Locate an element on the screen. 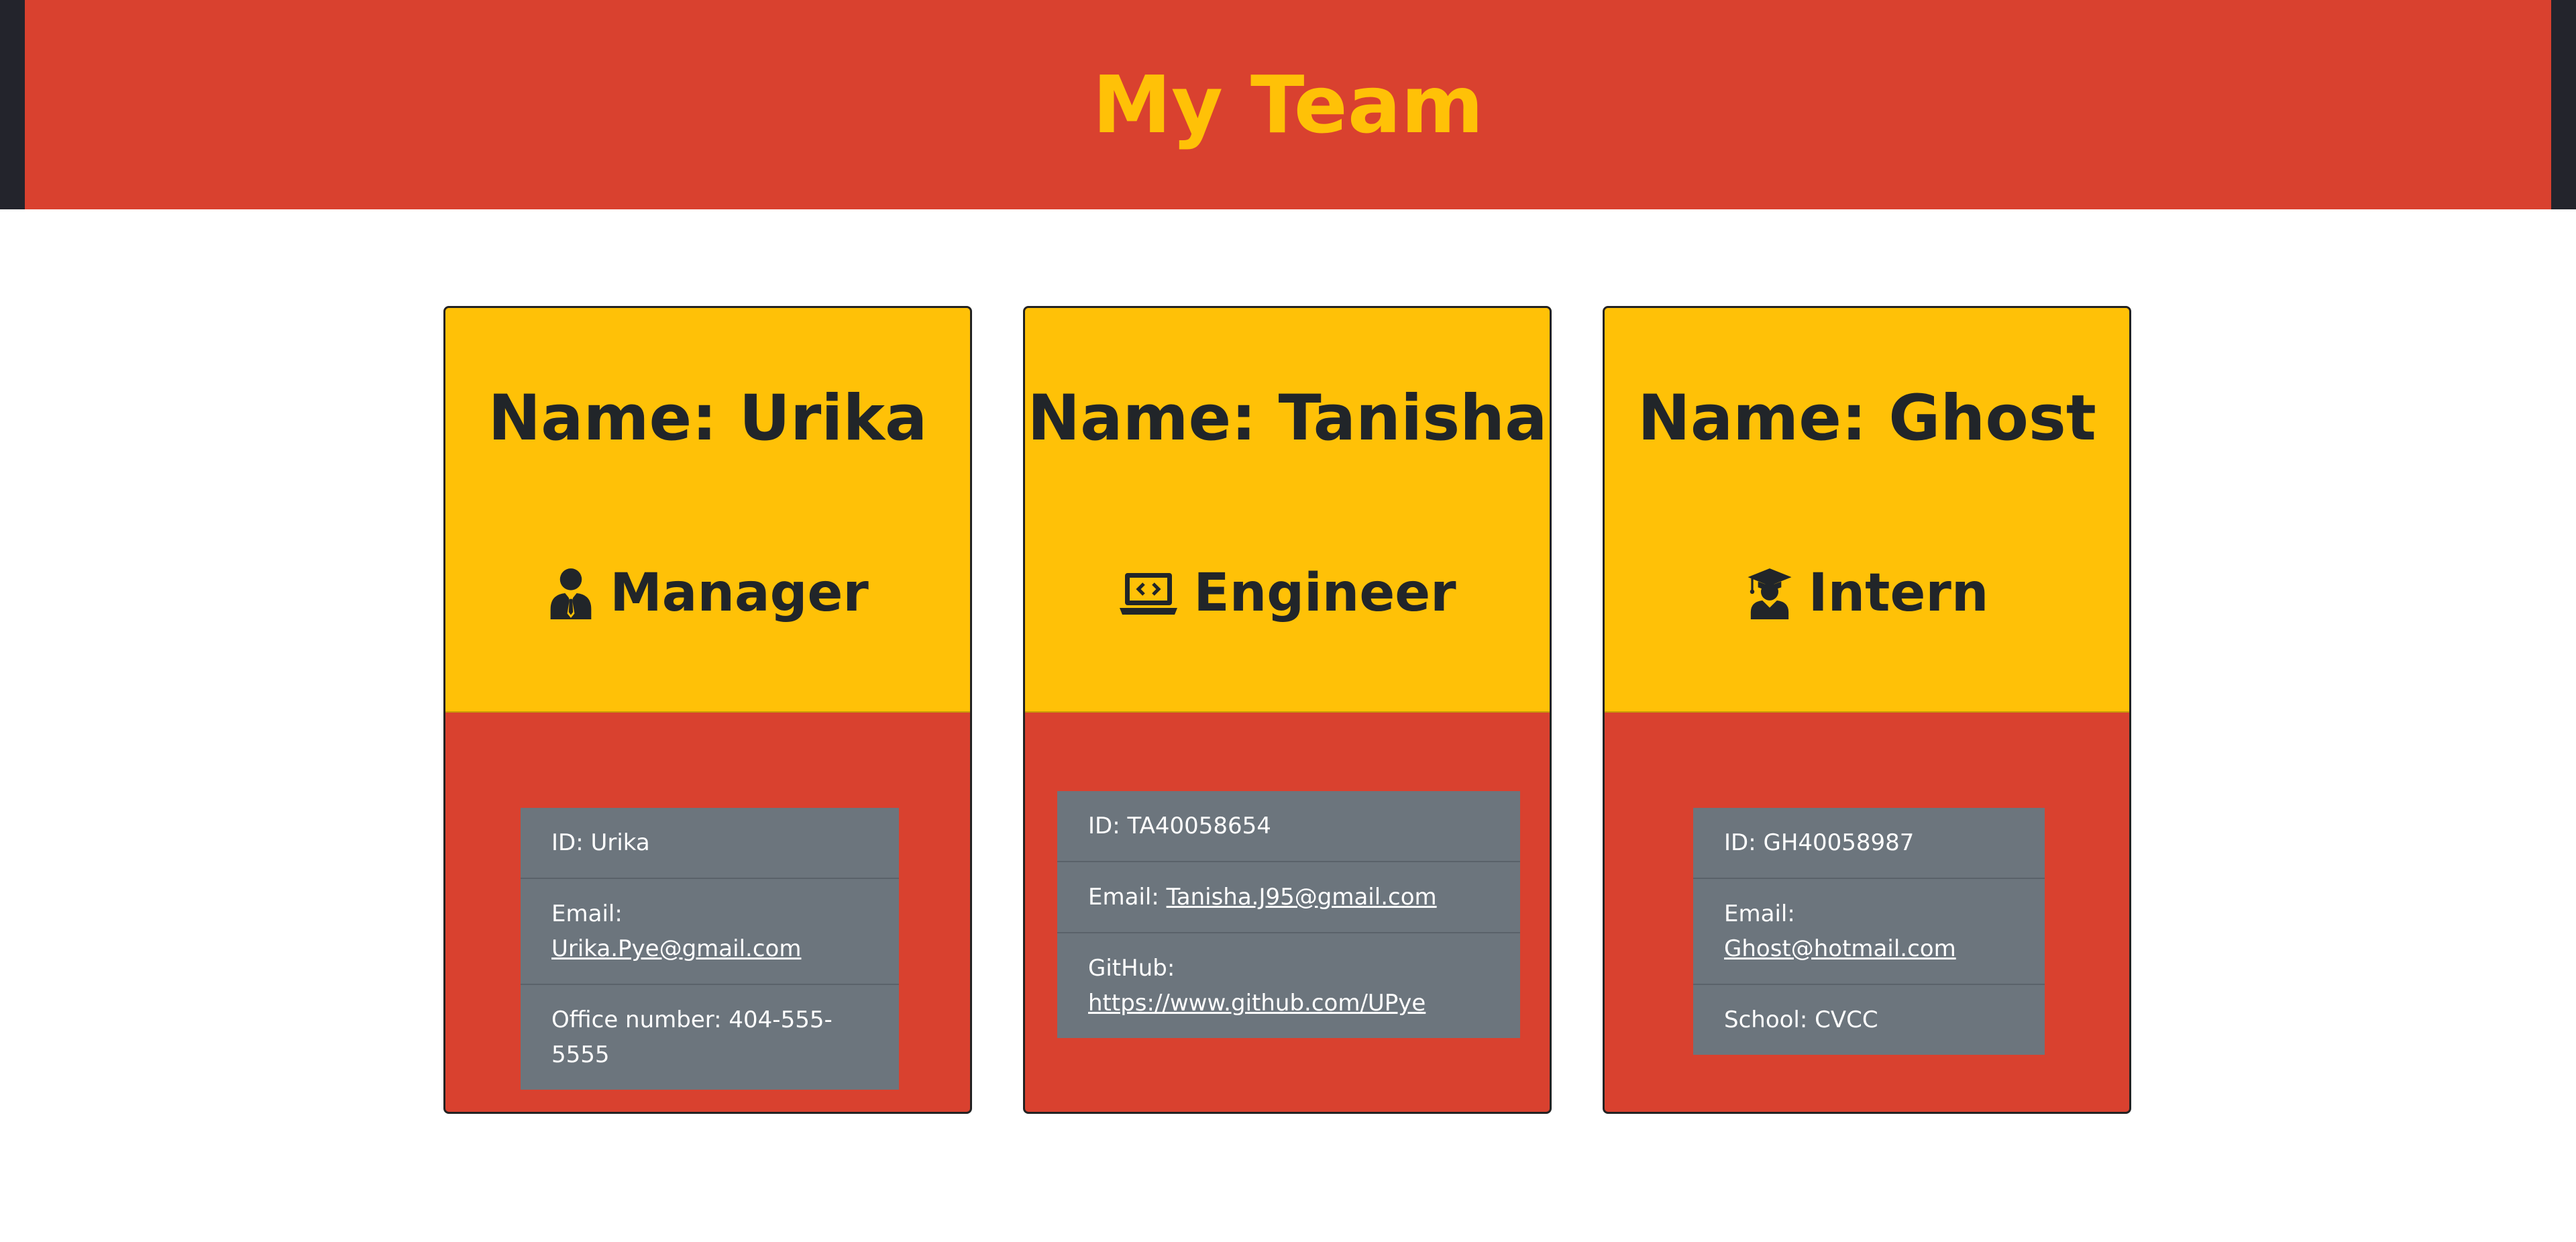 This screenshot has height=1242, width=2576. employee-role: Engineer is located at coordinates (1287, 593).